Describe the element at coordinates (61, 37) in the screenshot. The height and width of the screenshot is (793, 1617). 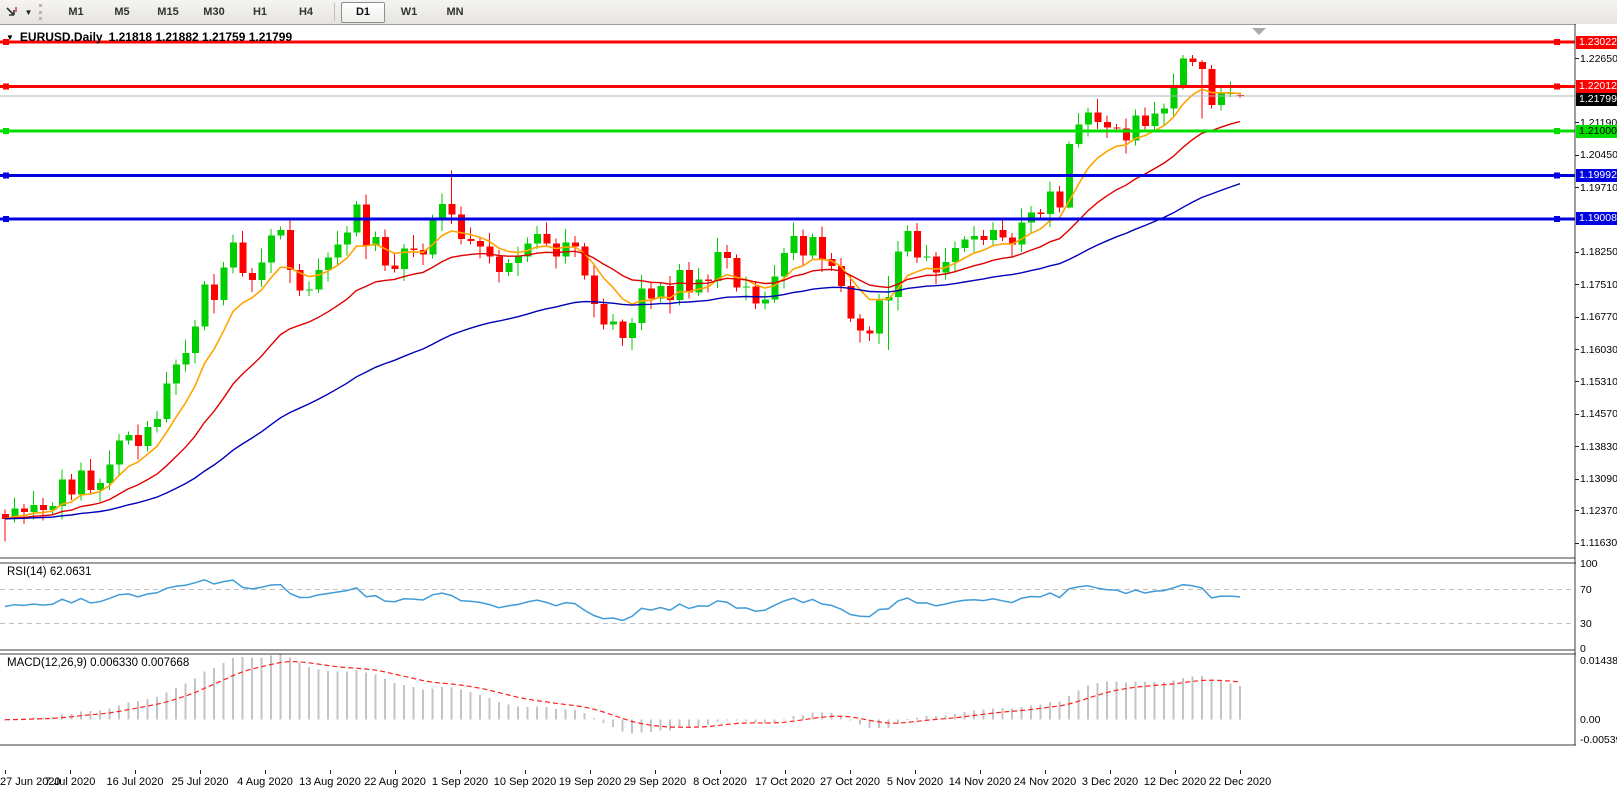
I see `chart-symbol-label: EURUSD,Daily` at that location.